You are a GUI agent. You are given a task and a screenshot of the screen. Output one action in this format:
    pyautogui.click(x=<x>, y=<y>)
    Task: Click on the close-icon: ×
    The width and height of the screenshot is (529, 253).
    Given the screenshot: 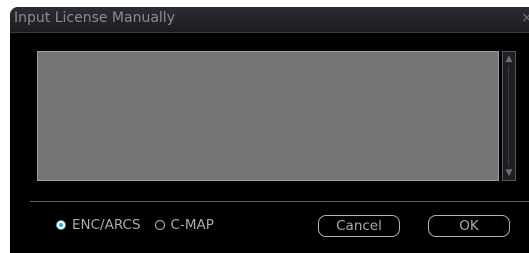 What is the action you would take?
    pyautogui.click(x=525, y=18)
    